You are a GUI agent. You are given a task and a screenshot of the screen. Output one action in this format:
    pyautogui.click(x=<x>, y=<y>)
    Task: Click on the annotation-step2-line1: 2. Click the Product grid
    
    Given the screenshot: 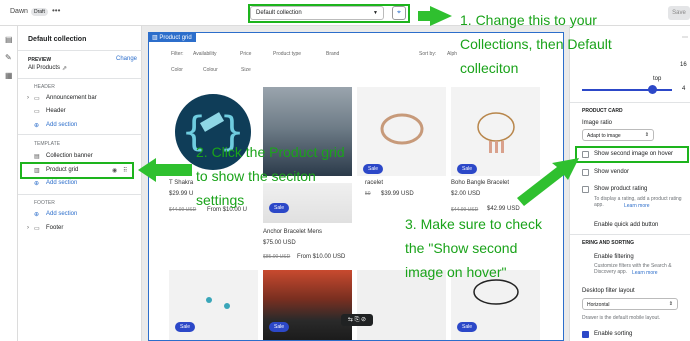 What is the action you would take?
    pyautogui.click(x=270, y=152)
    